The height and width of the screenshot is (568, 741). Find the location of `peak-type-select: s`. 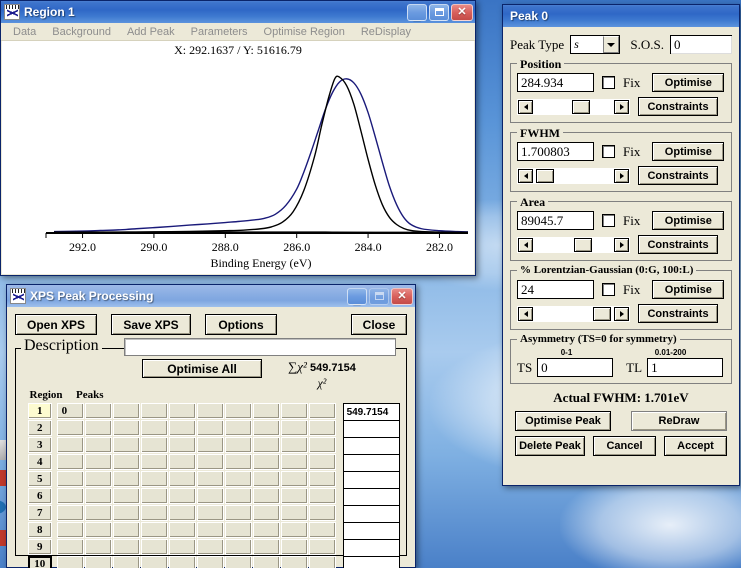

peak-type-select: s is located at coordinates (595, 44).